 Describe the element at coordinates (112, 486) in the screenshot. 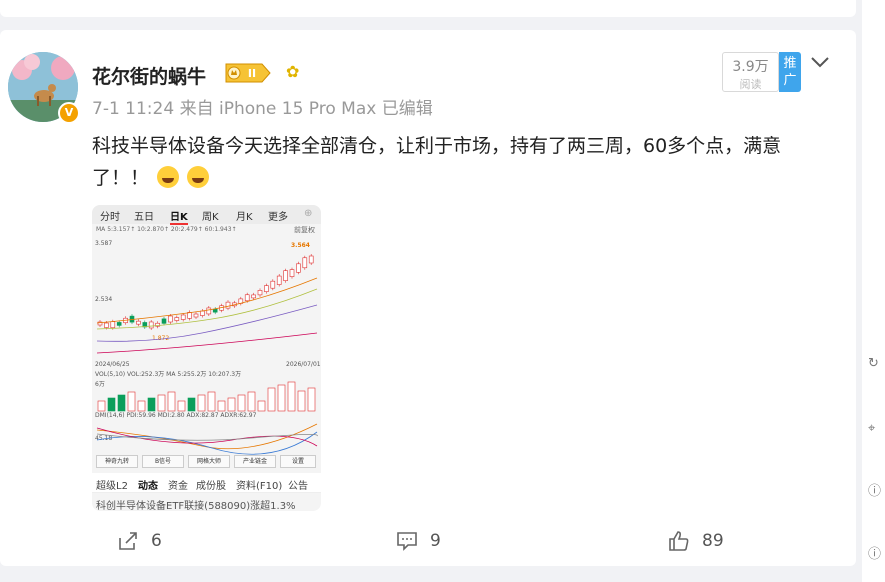

I see `bottom-tab-l2: 超级L2` at that location.